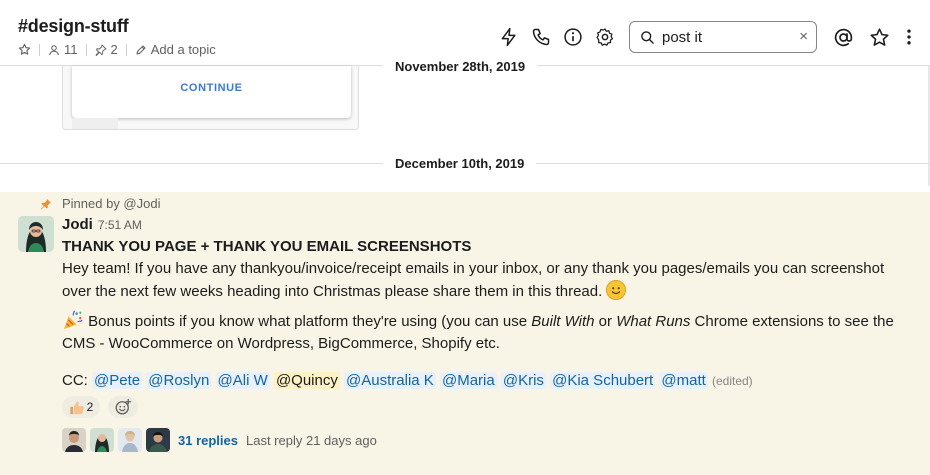 The width and height of the screenshot is (930, 475). What do you see at coordinates (306, 380) in the screenshot?
I see `mention-quincy: @Quincy` at bounding box center [306, 380].